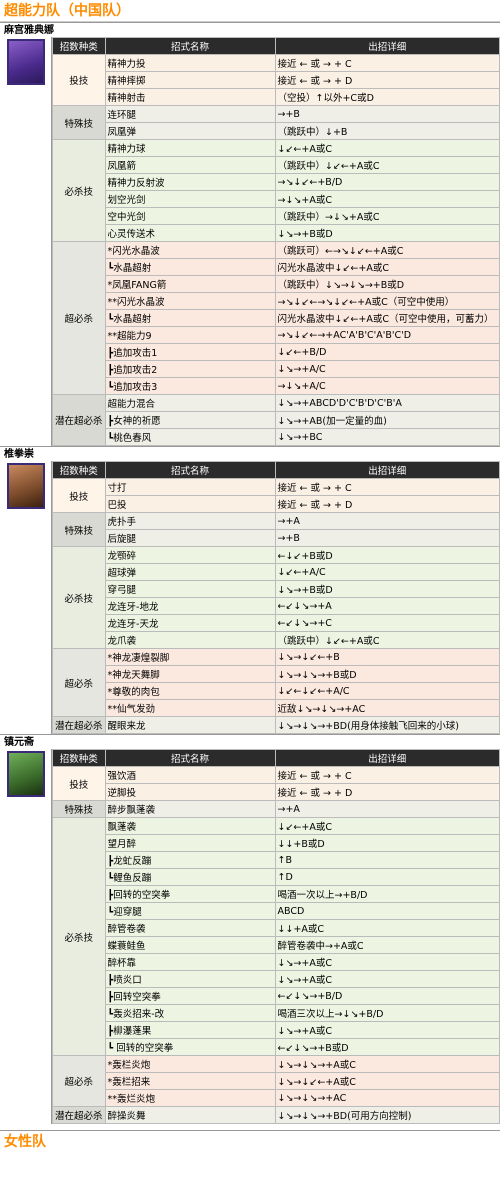  Describe the element at coordinates (190, 403) in the screenshot. I see `move-name: 超能力混合` at that location.